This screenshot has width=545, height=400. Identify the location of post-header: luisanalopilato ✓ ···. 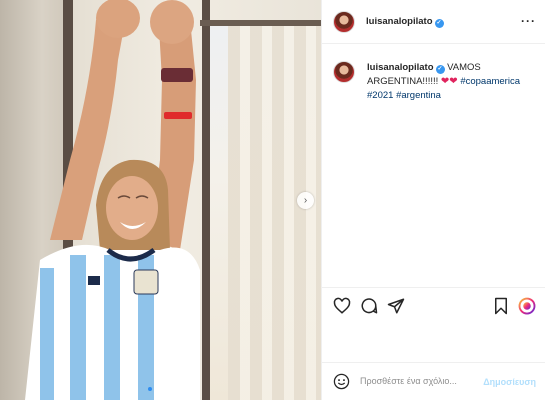
(433, 22).